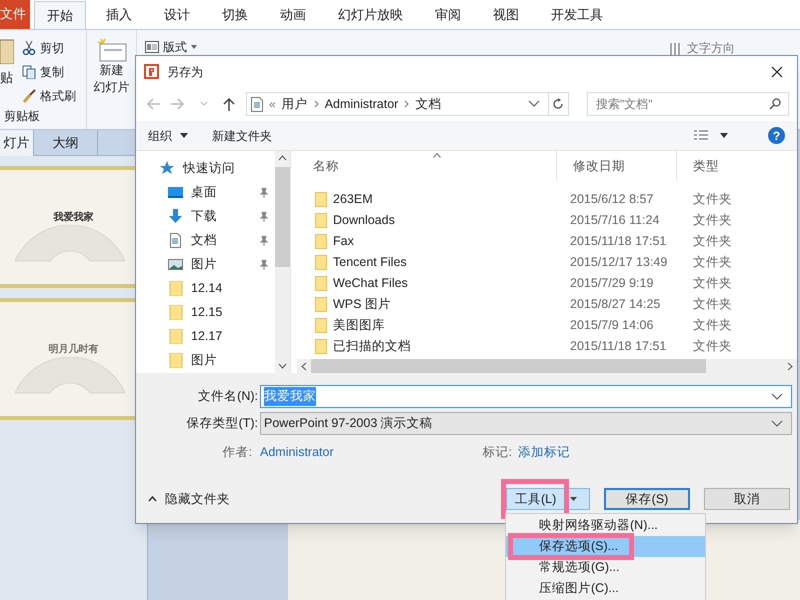 The width and height of the screenshot is (800, 600). What do you see at coordinates (183, 499) in the screenshot?
I see `hide-folders-button: 隐藏文件夹` at bounding box center [183, 499].